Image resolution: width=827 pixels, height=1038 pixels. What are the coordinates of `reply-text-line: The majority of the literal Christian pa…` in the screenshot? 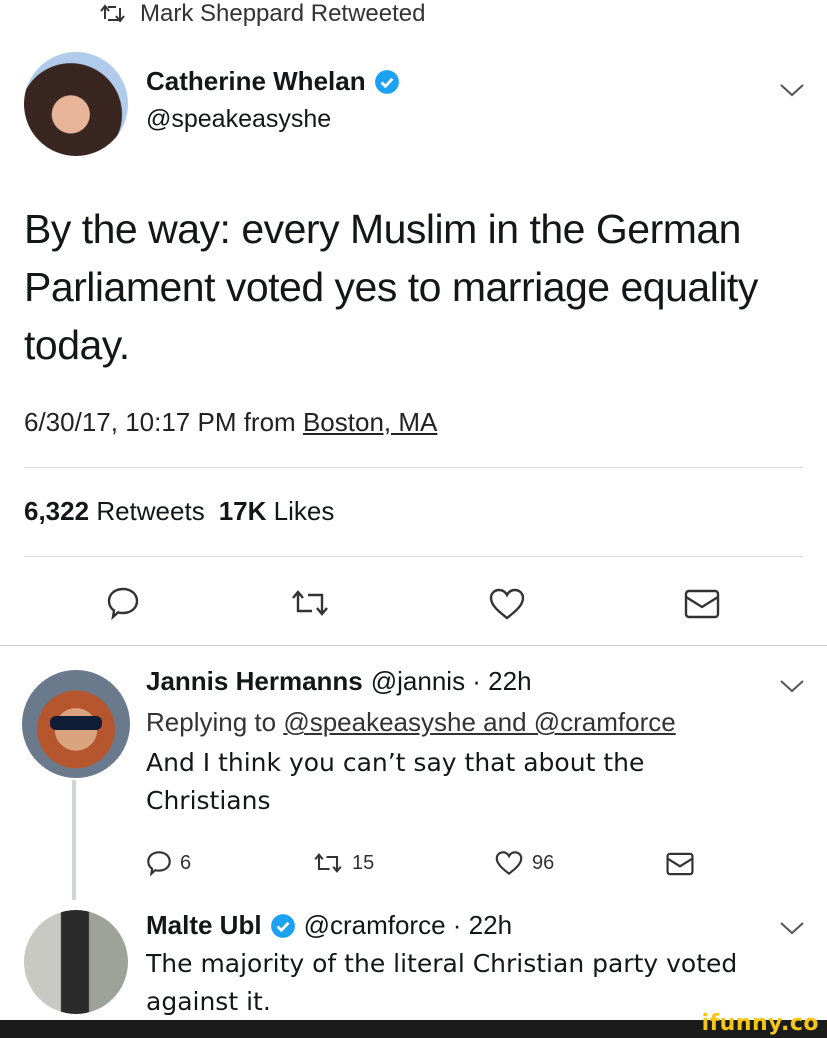 It's located at (442, 963).